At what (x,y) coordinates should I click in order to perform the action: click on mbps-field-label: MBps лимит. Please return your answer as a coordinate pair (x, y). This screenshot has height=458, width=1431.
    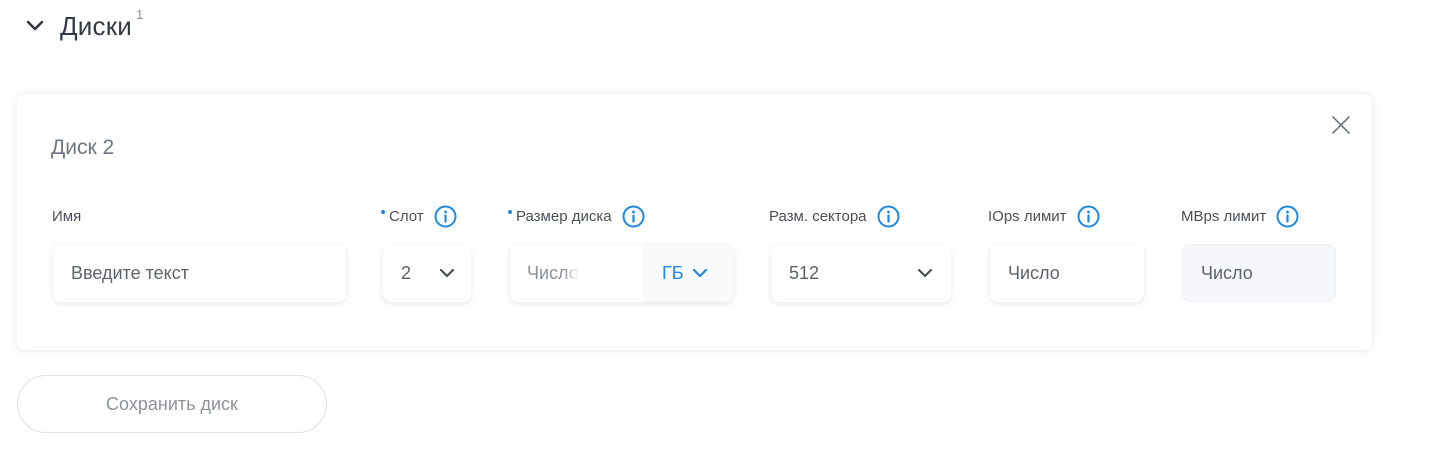
    Looking at the image, I should click on (1240, 216).